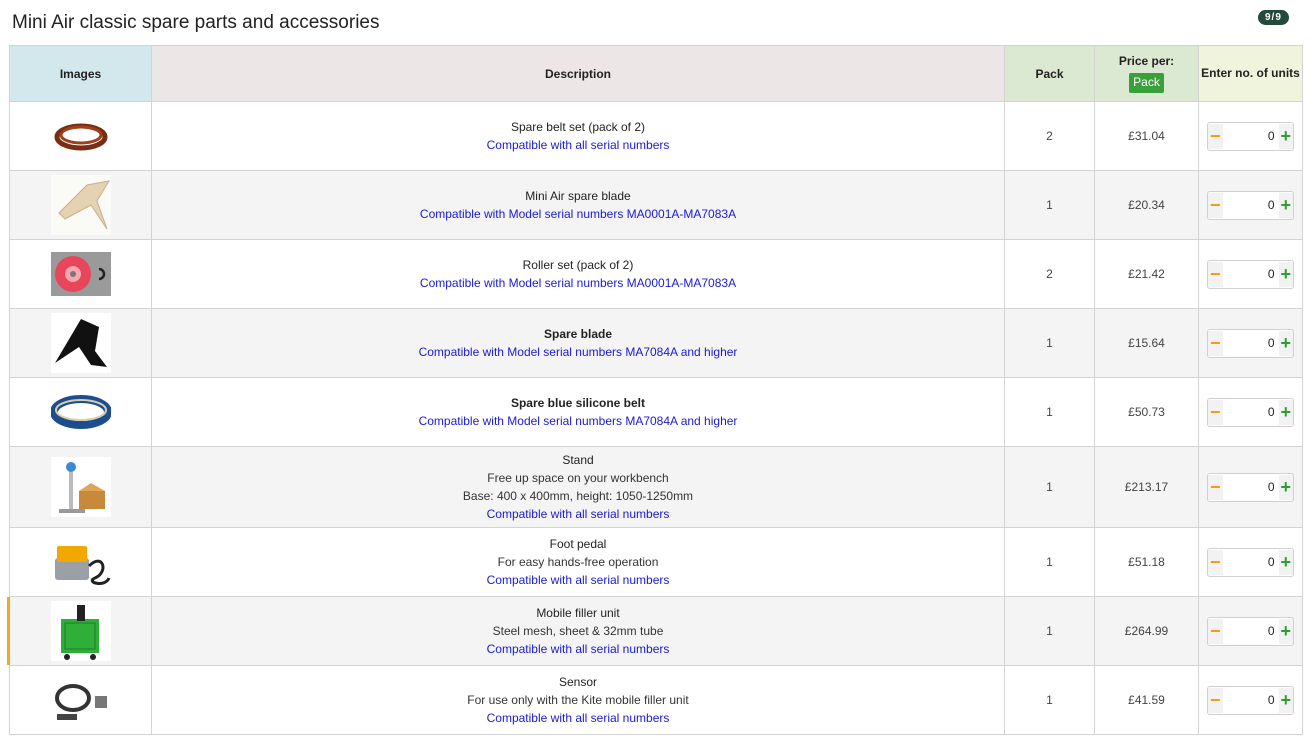 The height and width of the screenshot is (743, 1315). I want to click on selected-row-indicator, so click(8, 631).